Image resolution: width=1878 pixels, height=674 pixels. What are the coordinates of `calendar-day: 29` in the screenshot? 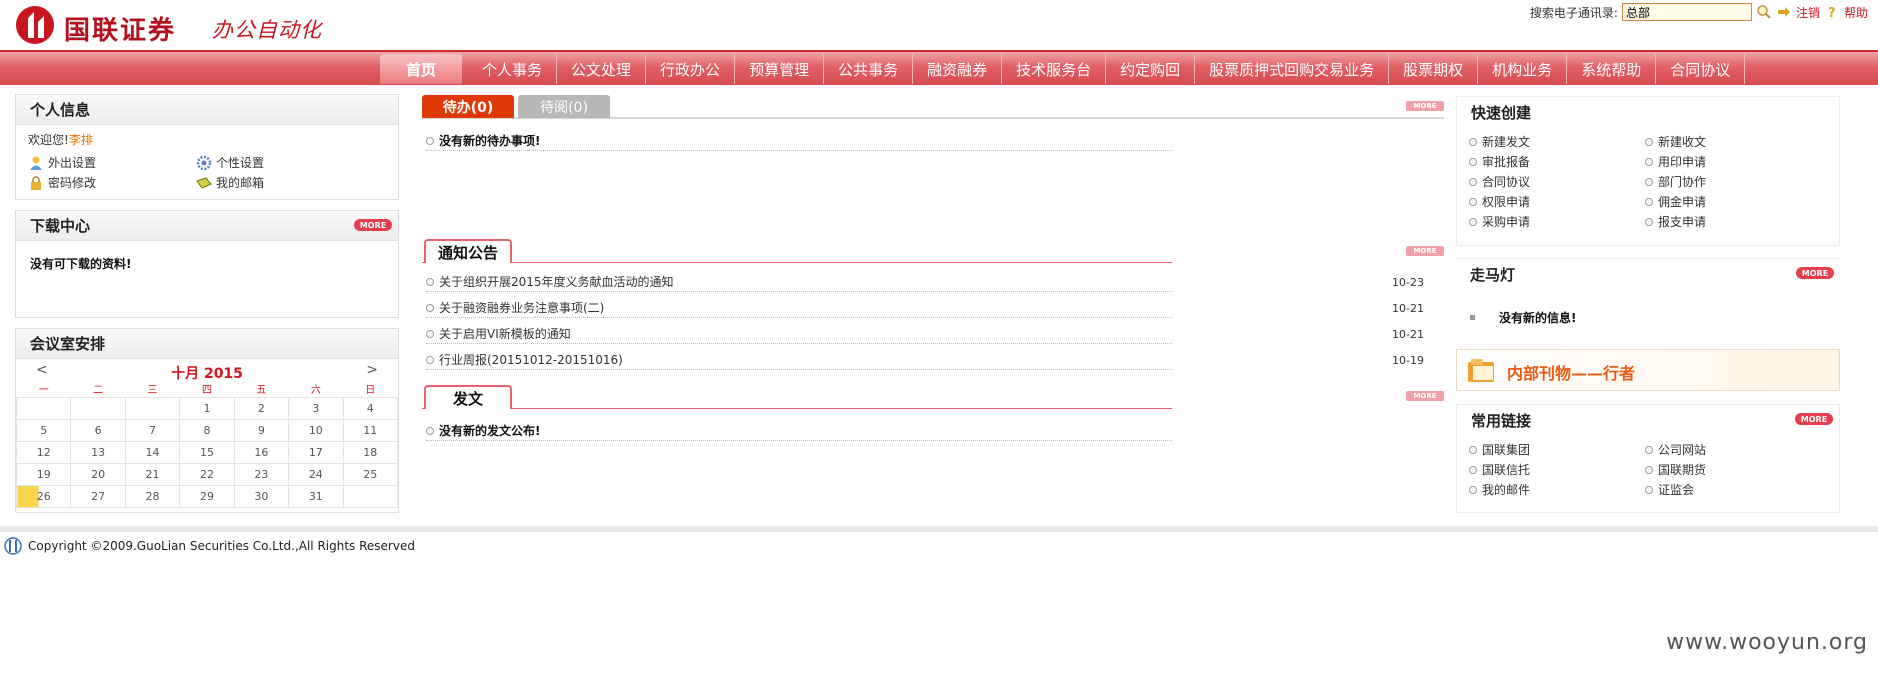 It's located at (207, 496).